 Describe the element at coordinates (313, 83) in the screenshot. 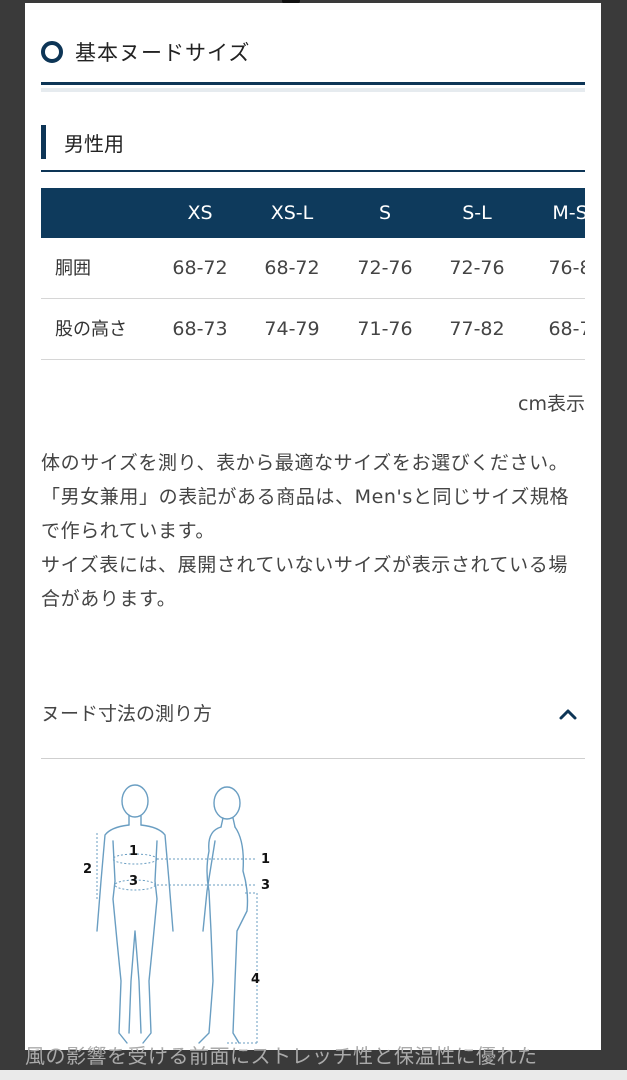

I see `section-divider` at that location.